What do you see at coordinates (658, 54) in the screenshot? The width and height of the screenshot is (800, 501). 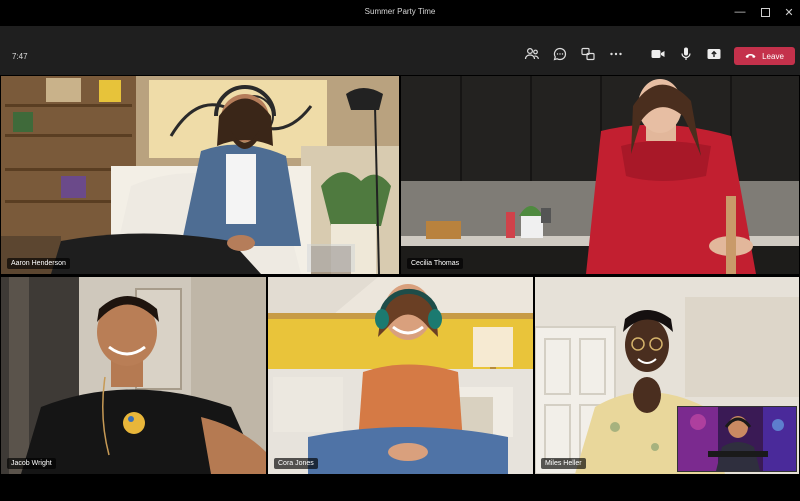 I see `camera-icon` at bounding box center [658, 54].